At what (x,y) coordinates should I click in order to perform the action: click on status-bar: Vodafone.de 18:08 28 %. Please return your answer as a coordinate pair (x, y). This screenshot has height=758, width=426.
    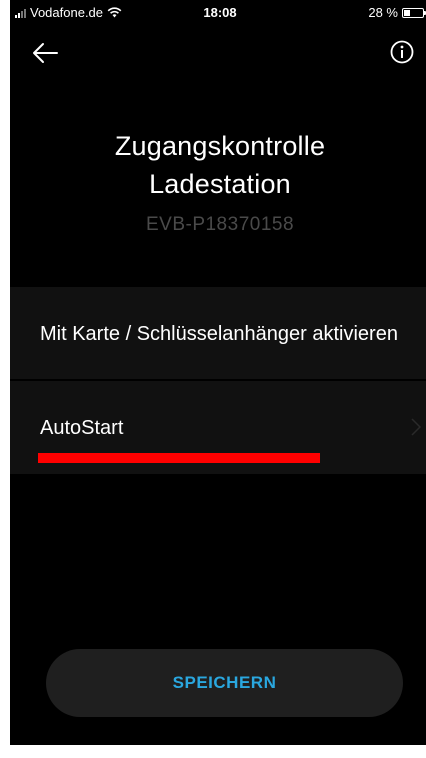
    Looking at the image, I should click on (218, 13).